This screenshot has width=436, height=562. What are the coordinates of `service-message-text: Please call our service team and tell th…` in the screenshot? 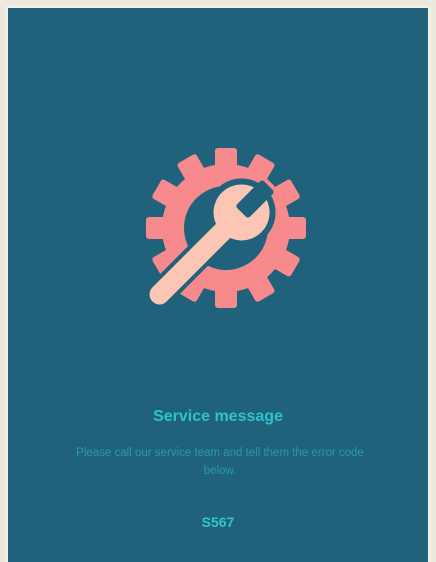 It's located at (220, 462).